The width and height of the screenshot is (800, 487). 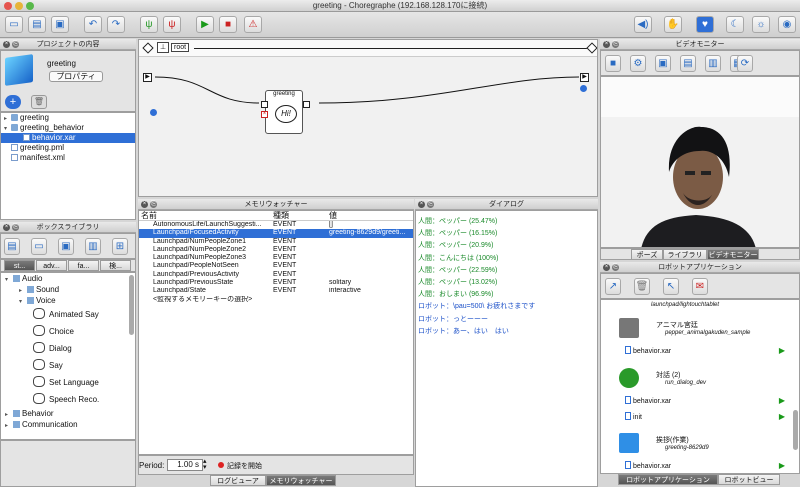 I want to click on record-button: 記録を開始, so click(x=244, y=466).